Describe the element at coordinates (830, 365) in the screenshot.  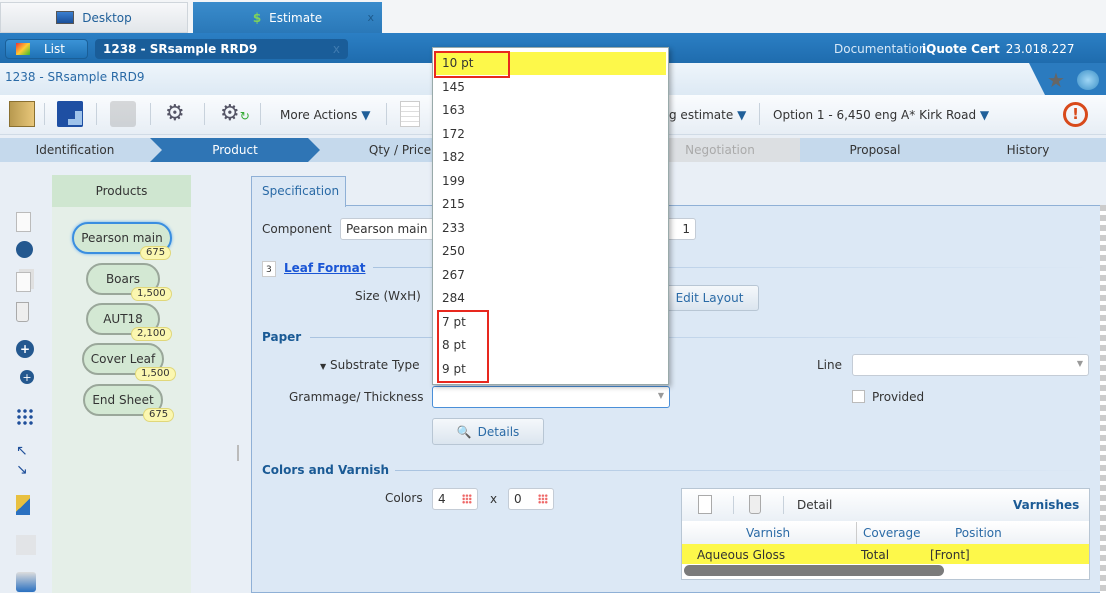
I see `line-label: Line` at that location.